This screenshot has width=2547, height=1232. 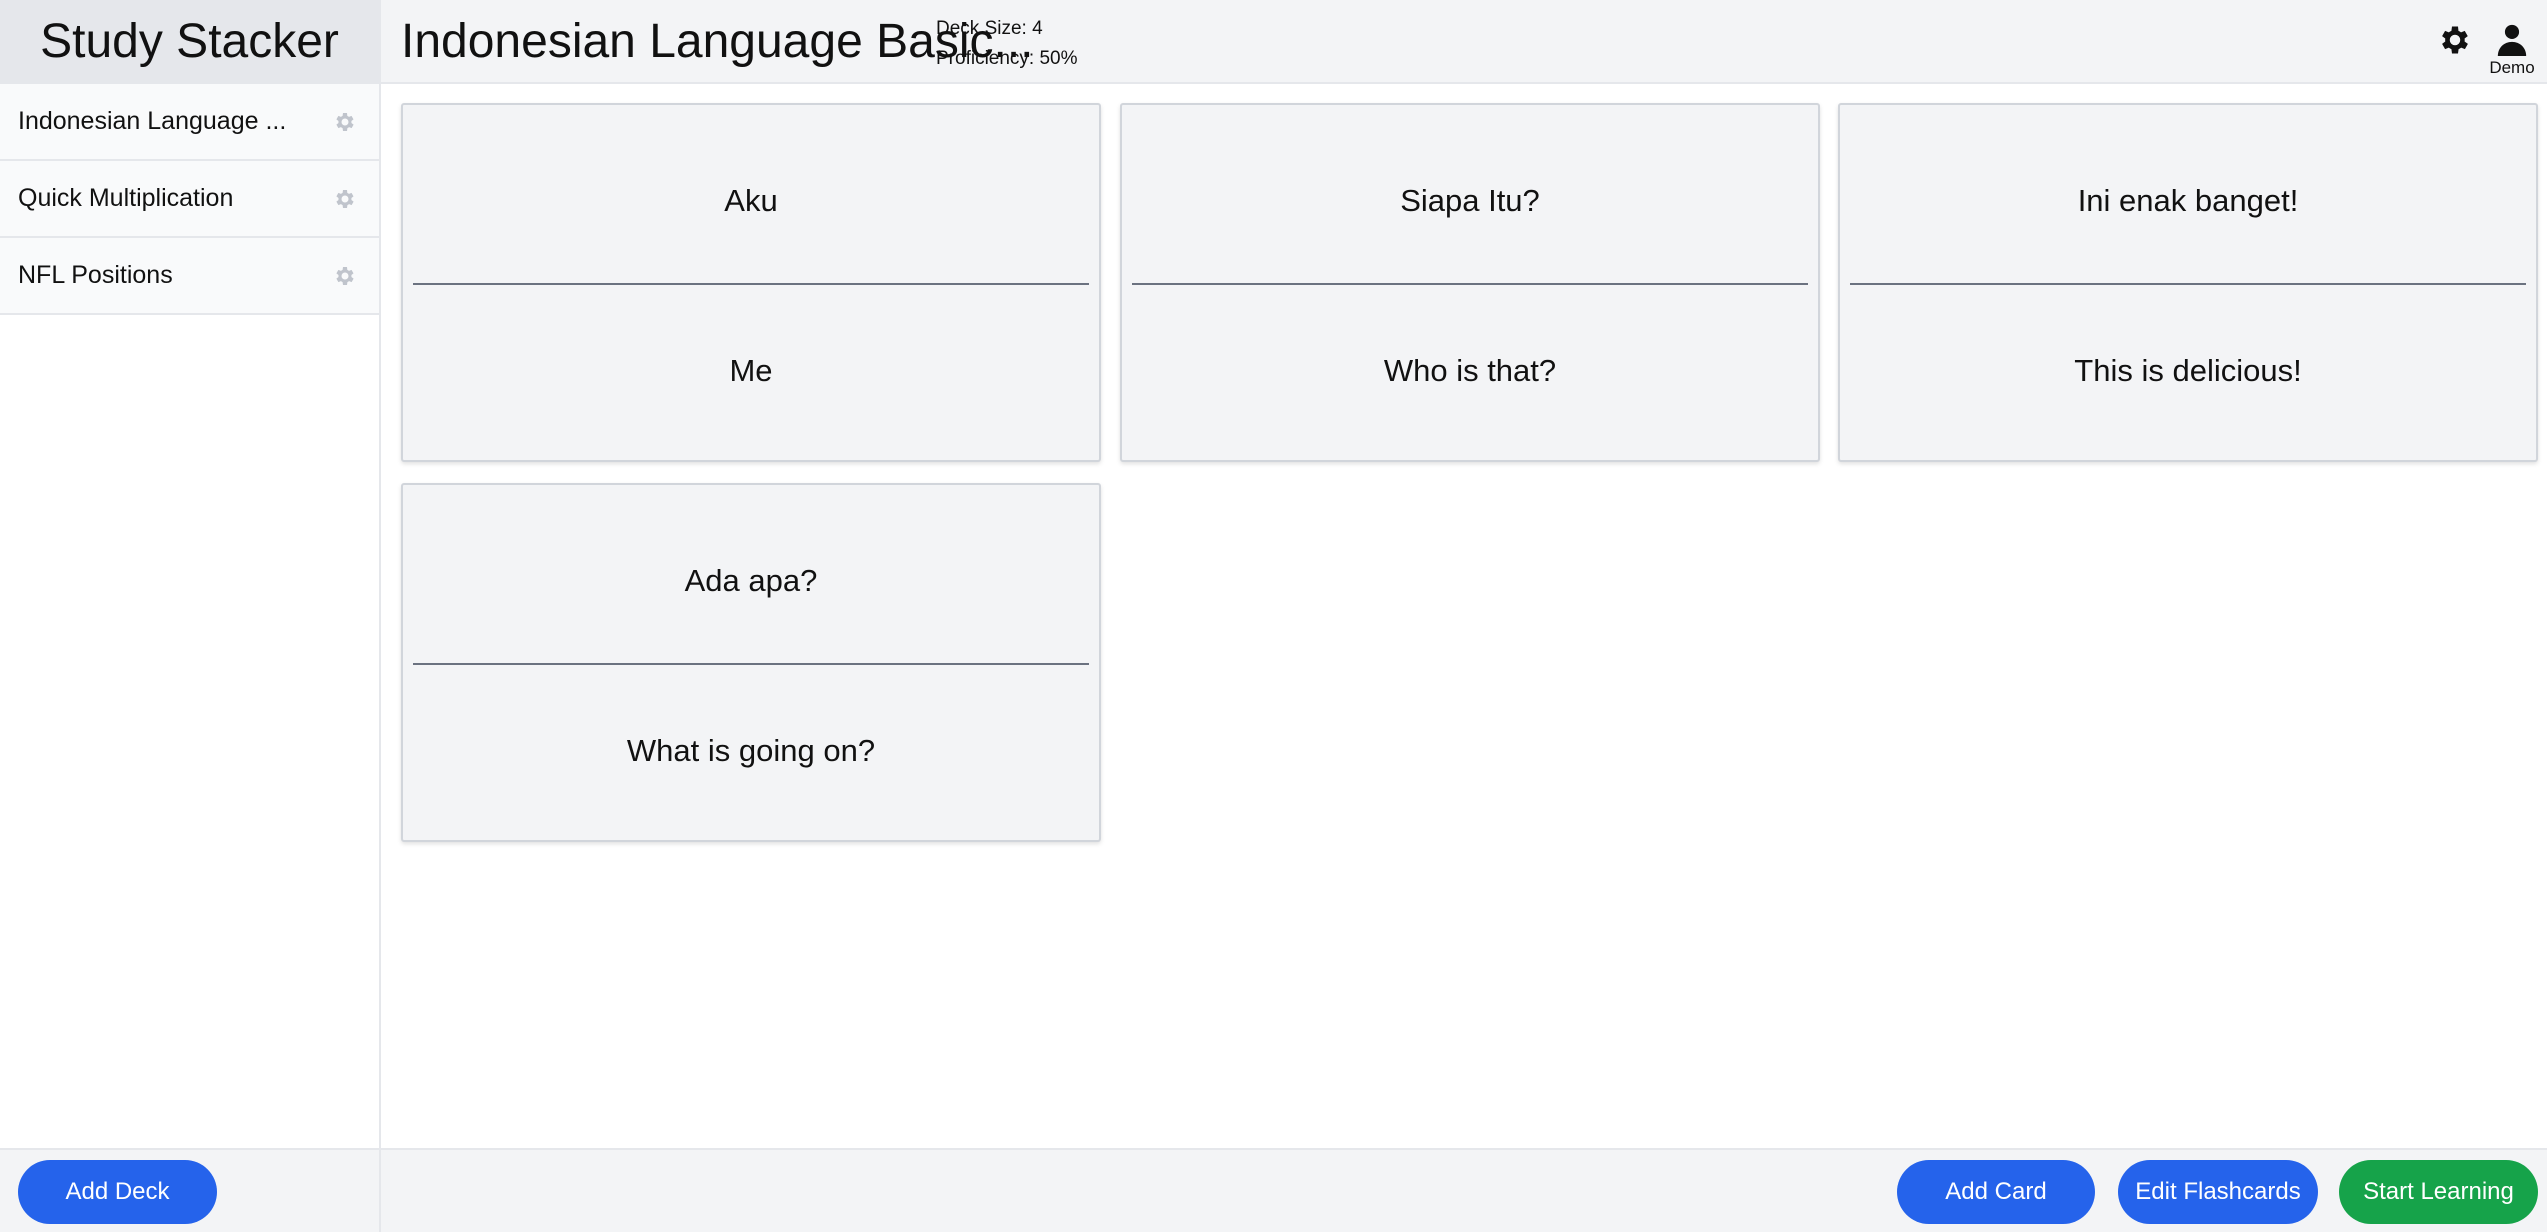 I want to click on user-menu: Demo, so click(x=2512, y=50).